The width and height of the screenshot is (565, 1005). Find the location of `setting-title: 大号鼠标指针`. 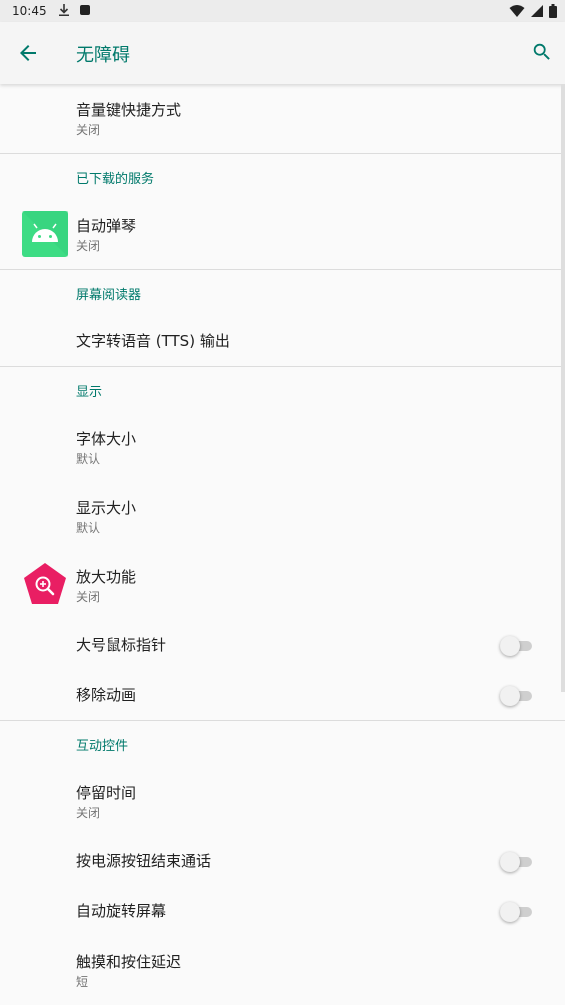

setting-title: 大号鼠标指针 is located at coordinates (121, 645).